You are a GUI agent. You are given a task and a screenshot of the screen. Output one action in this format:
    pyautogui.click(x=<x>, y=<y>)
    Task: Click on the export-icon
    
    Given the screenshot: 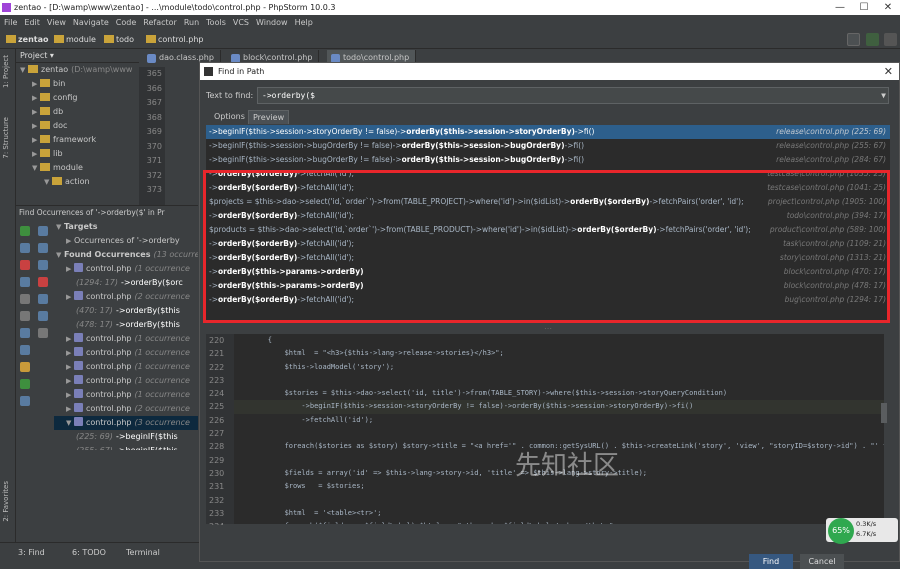 What is the action you would take?
    pyautogui.click(x=25, y=367)
    